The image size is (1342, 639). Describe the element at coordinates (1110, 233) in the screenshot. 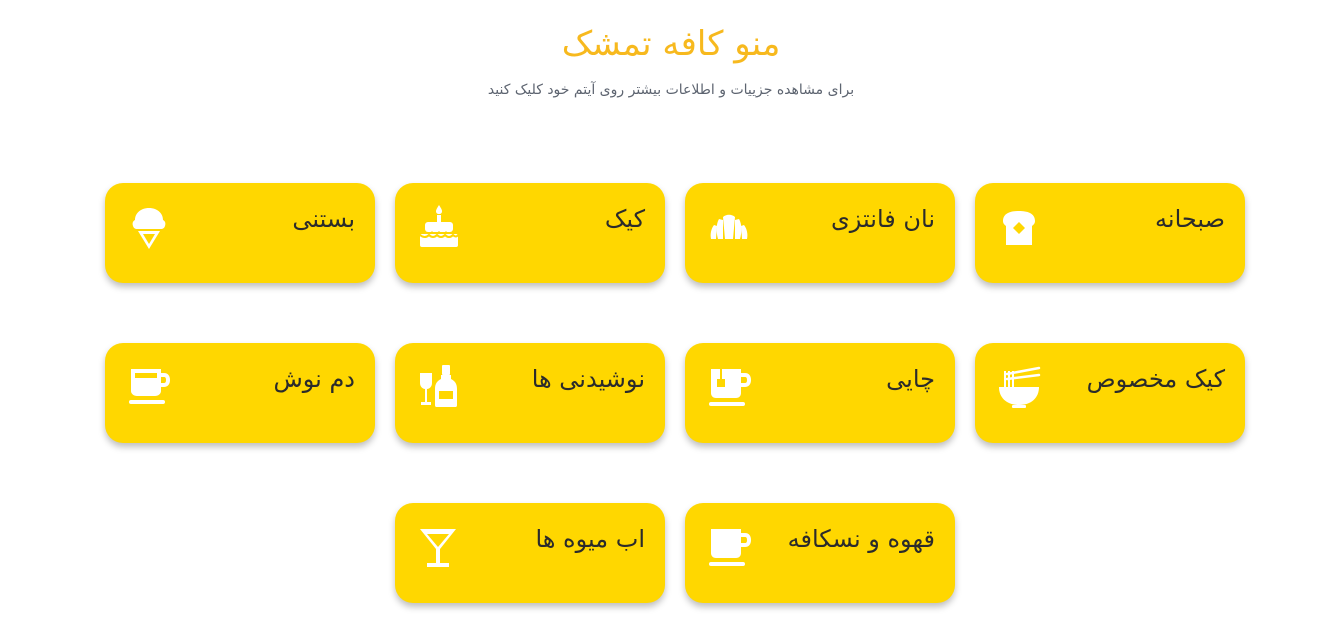

I see `menu-card-breakfast: صبحانه` at that location.